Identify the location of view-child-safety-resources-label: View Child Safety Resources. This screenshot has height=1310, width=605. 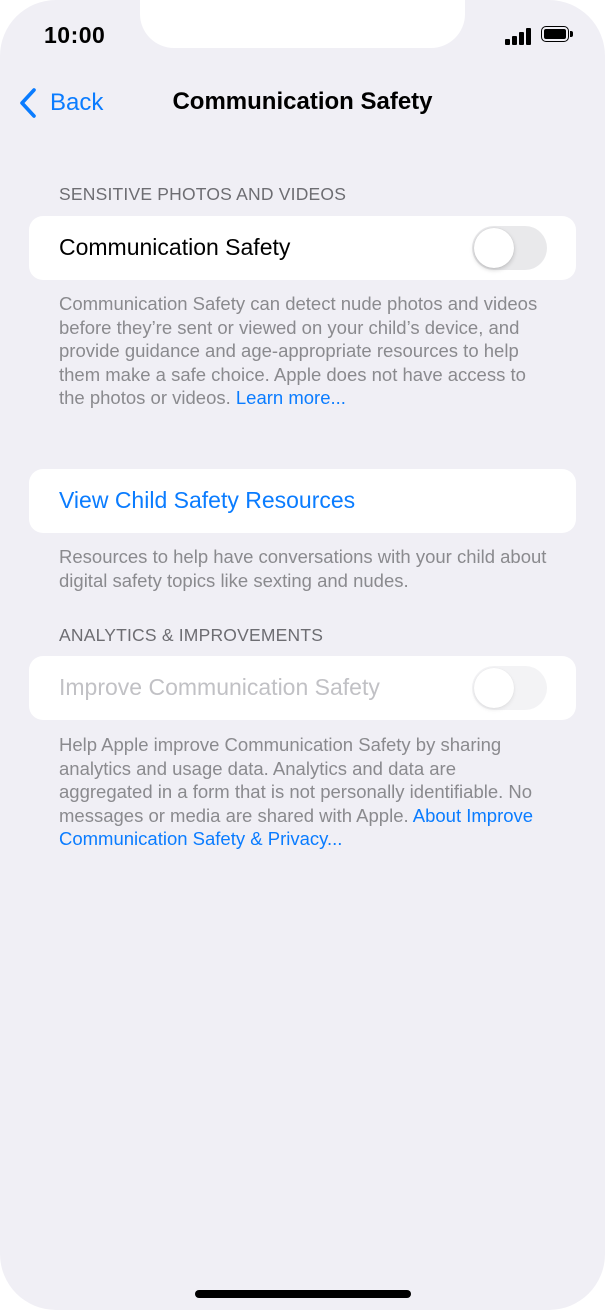
(207, 500).